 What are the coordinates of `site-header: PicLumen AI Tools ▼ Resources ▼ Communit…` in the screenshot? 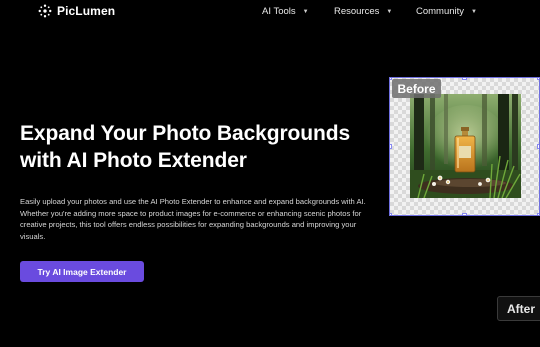 It's located at (270, 13).